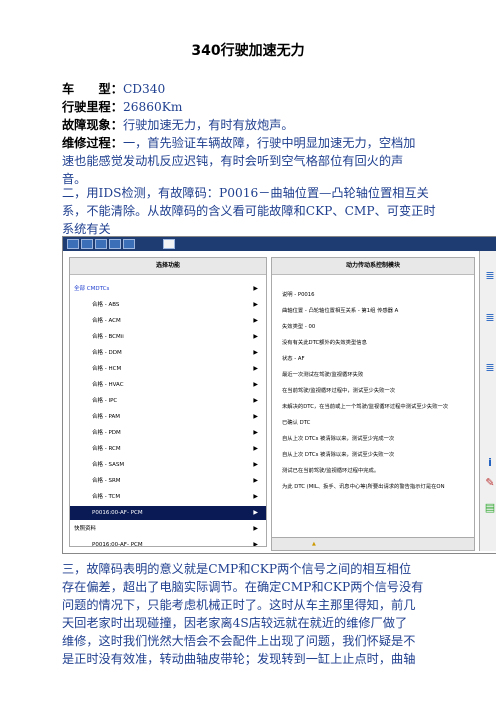  Describe the element at coordinates (323, 375) in the screenshot. I see `dtc-detail-line: 最近一次测试在驾驶/监视循环失败` at that location.